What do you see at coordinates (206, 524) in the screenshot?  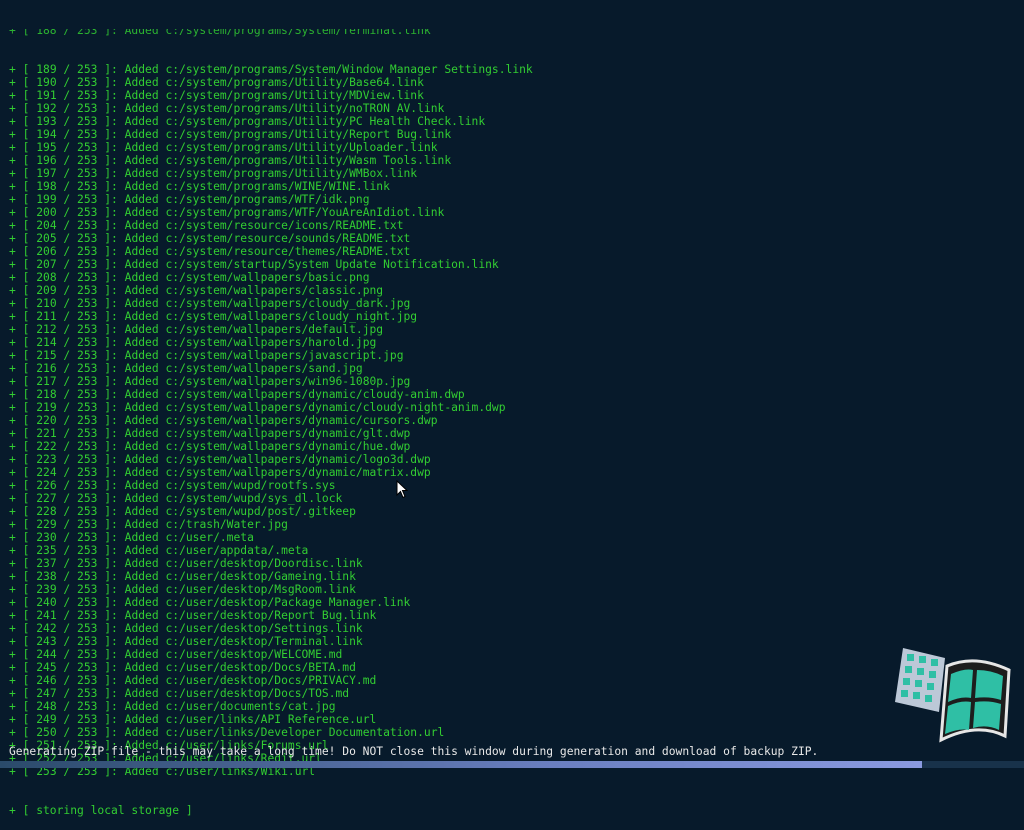 I see `log-text: Added c:/trash/Water.jpg` at bounding box center [206, 524].